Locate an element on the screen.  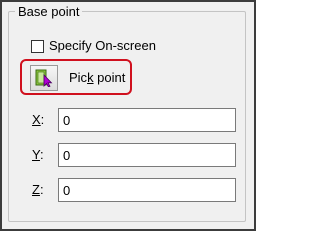
specify-onscreen-checkbox: Specify On-screen is located at coordinates (93, 46).